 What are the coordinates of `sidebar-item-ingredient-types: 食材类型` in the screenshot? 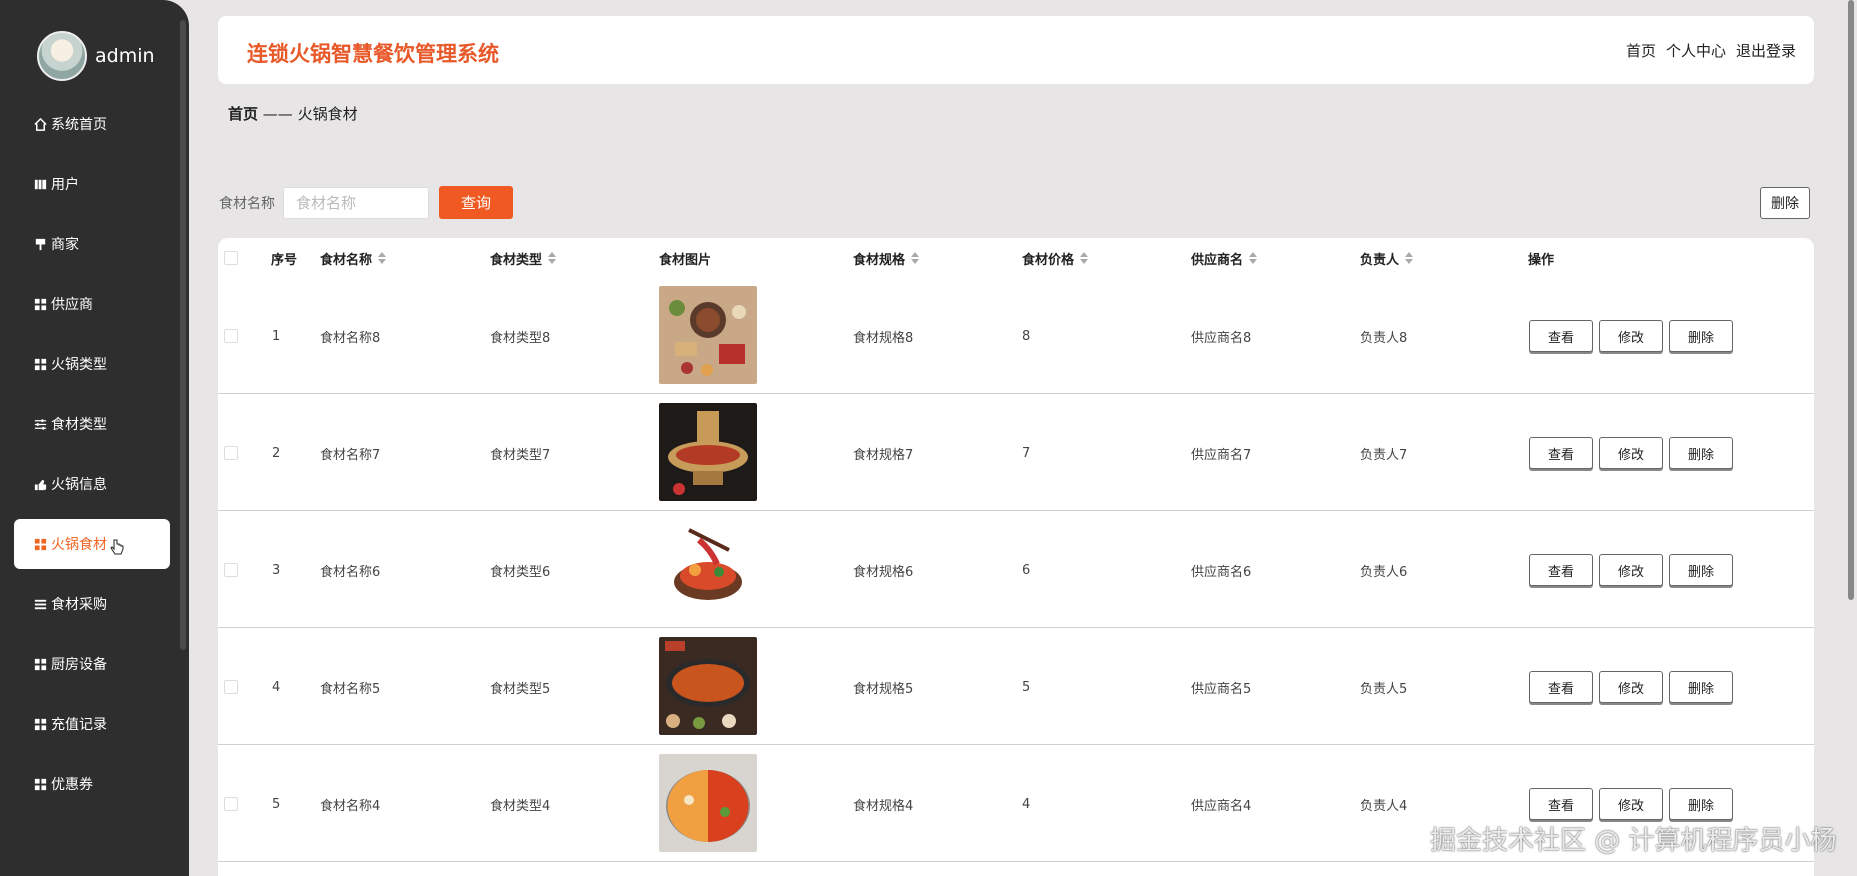 It's located at (92, 424).